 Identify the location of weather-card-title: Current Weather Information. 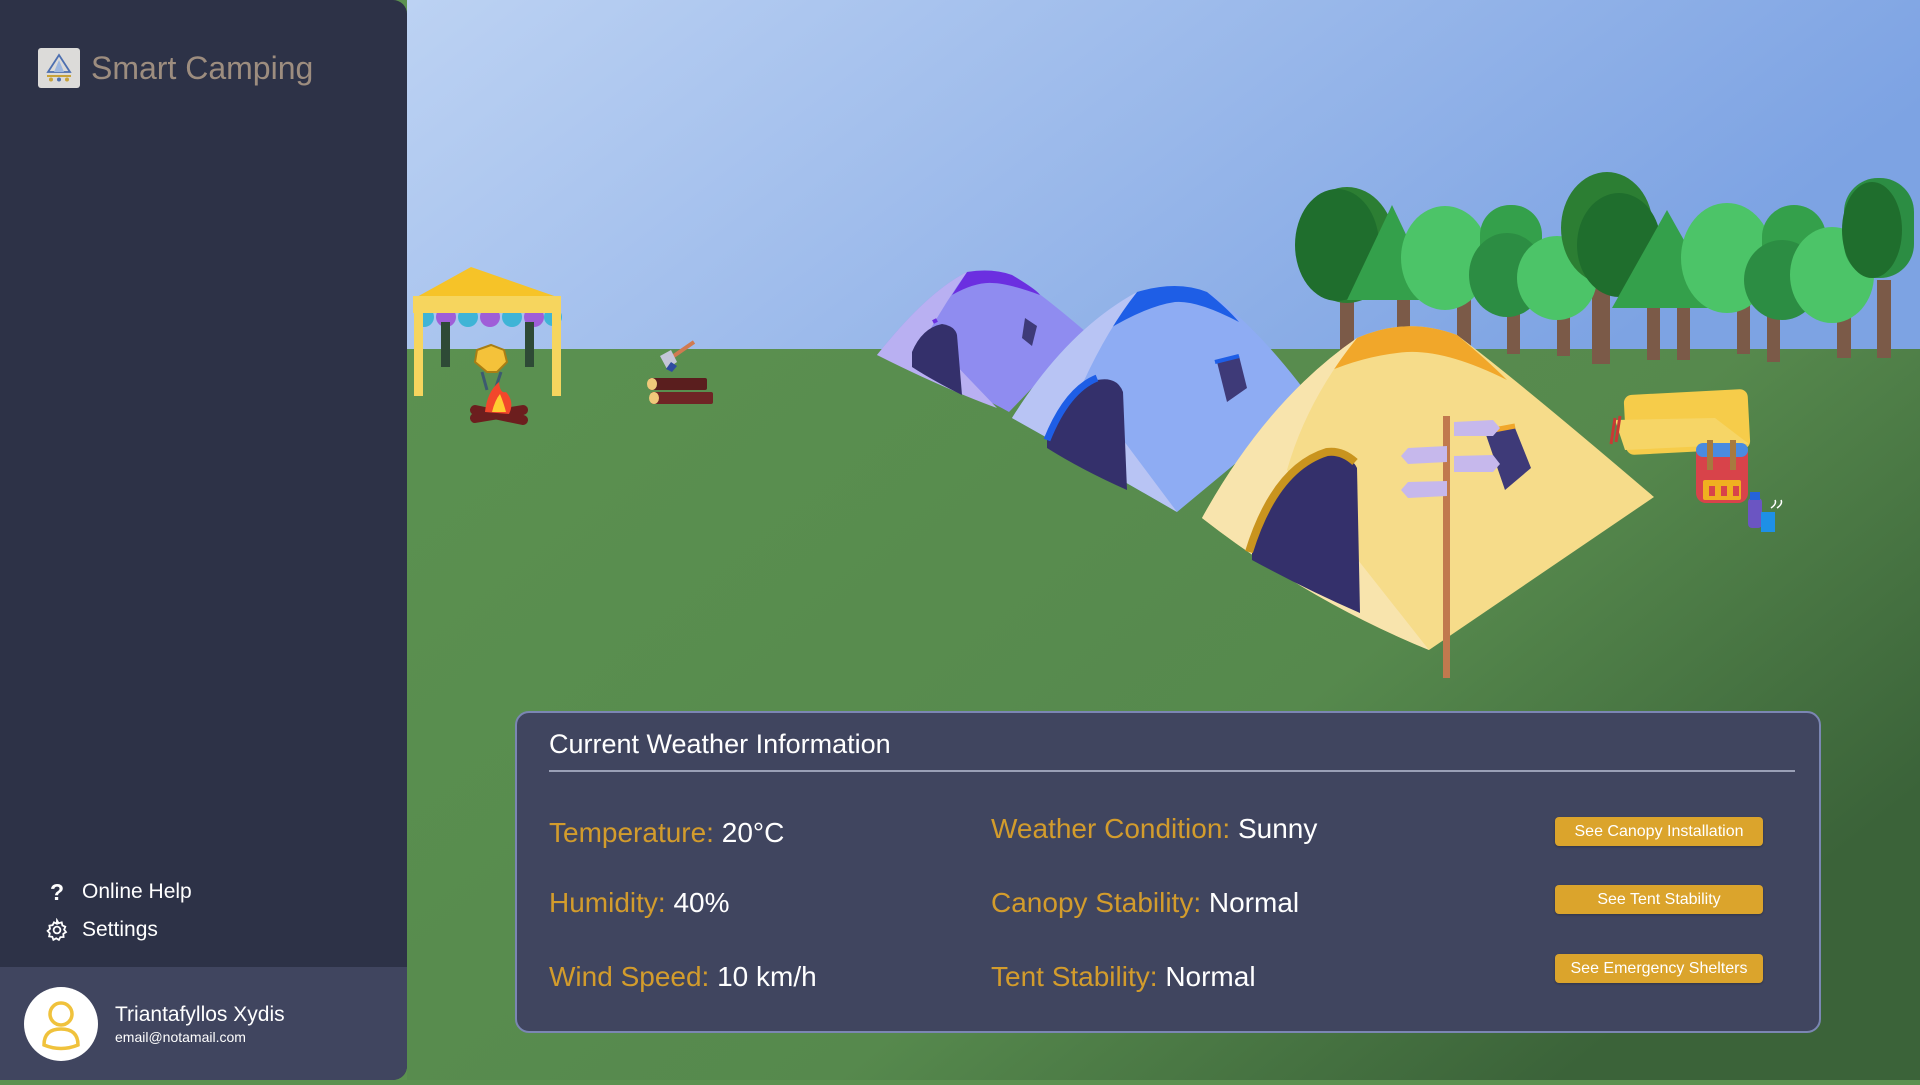
(1172, 750).